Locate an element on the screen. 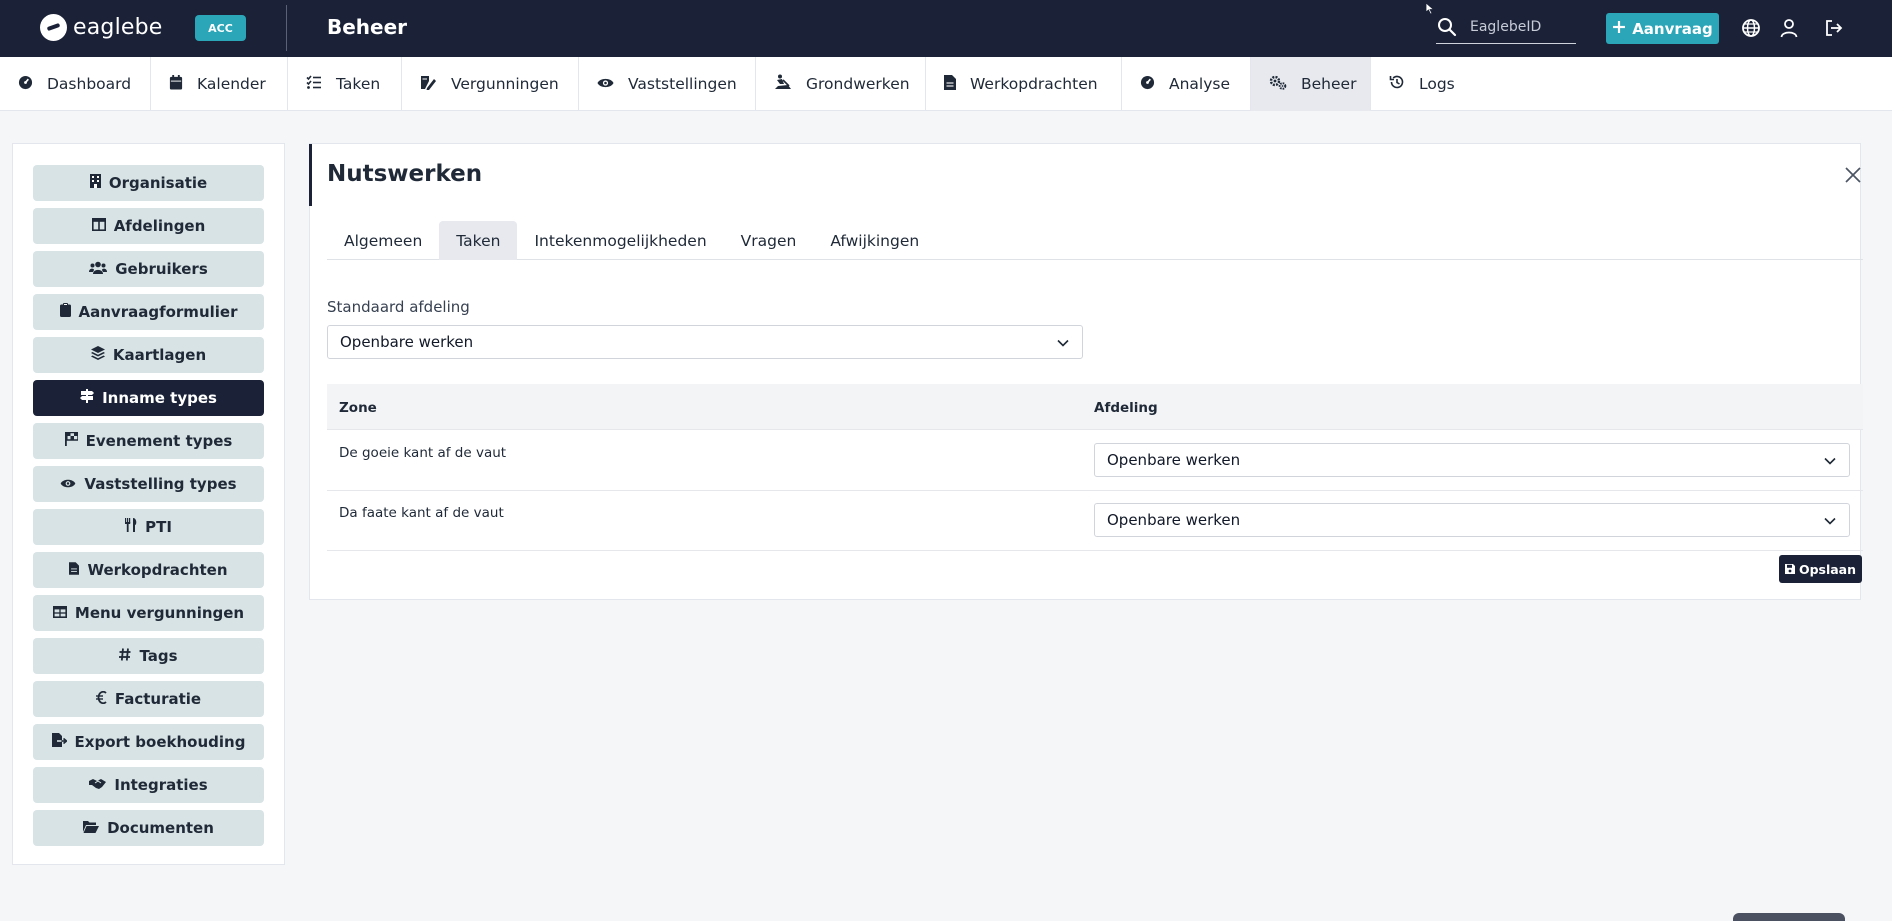  sidebar-item-gebruikers: Gebruikers is located at coordinates (148, 269).